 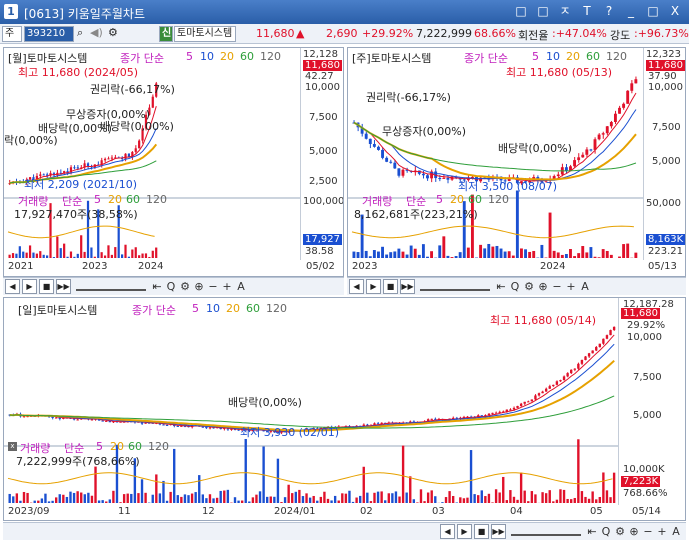 What do you see at coordinates (156, 199) in the screenshot?
I see `monthly-vol-ma120: 120` at bounding box center [156, 199].